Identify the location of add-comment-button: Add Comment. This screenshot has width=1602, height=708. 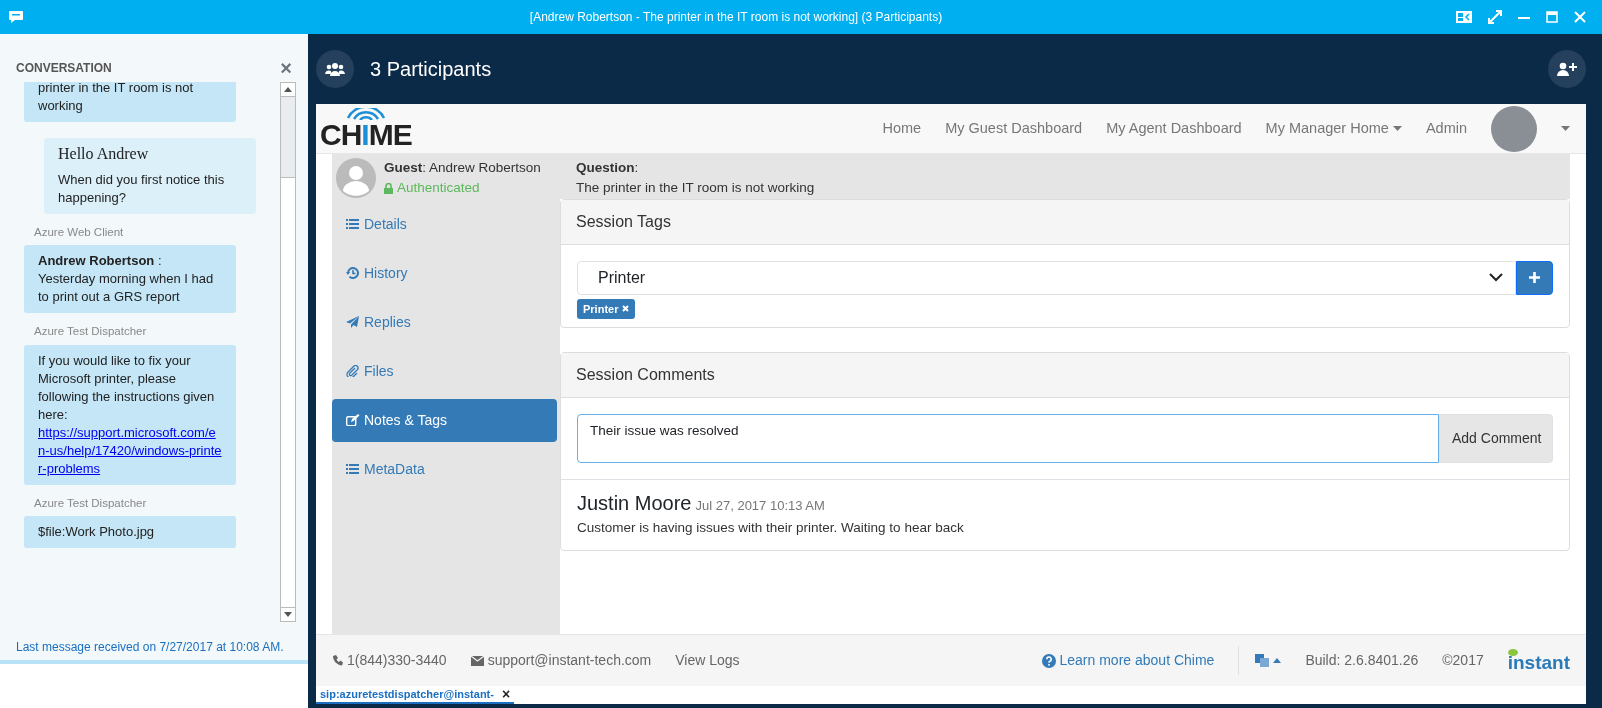
(1496, 438).